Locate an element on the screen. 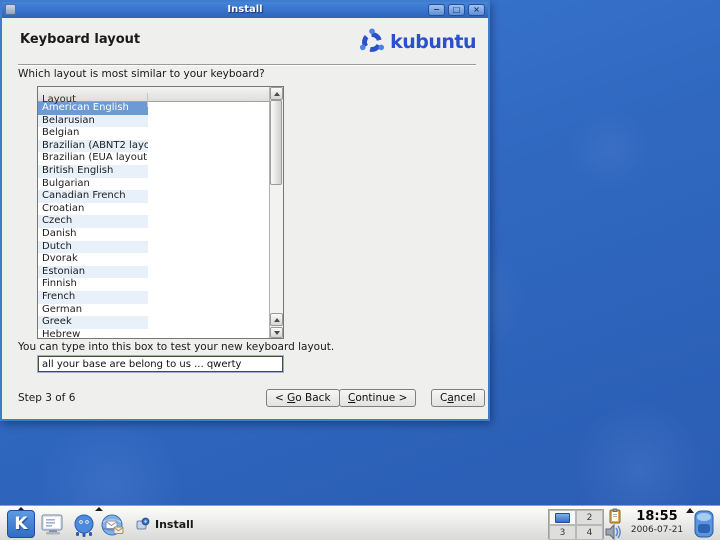 The width and height of the screenshot is (720, 540). layout-list-item: Bulgarian is located at coordinates (153, 184).